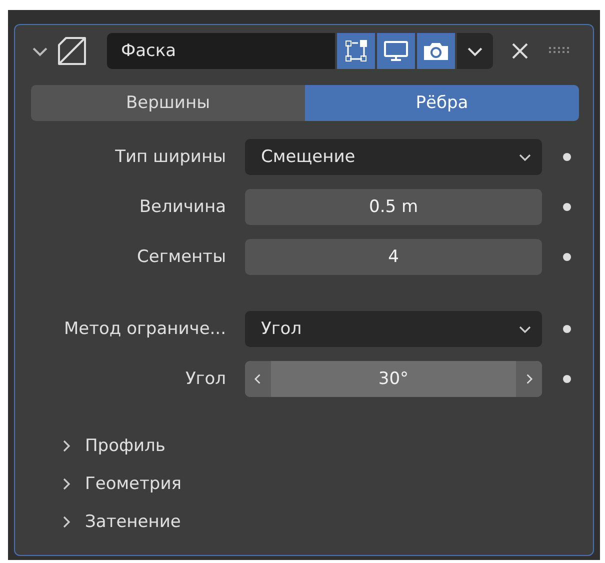 Image resolution: width=605 pixels, height=563 pixels. What do you see at coordinates (72, 51) in the screenshot?
I see `bevel-icon` at bounding box center [72, 51].